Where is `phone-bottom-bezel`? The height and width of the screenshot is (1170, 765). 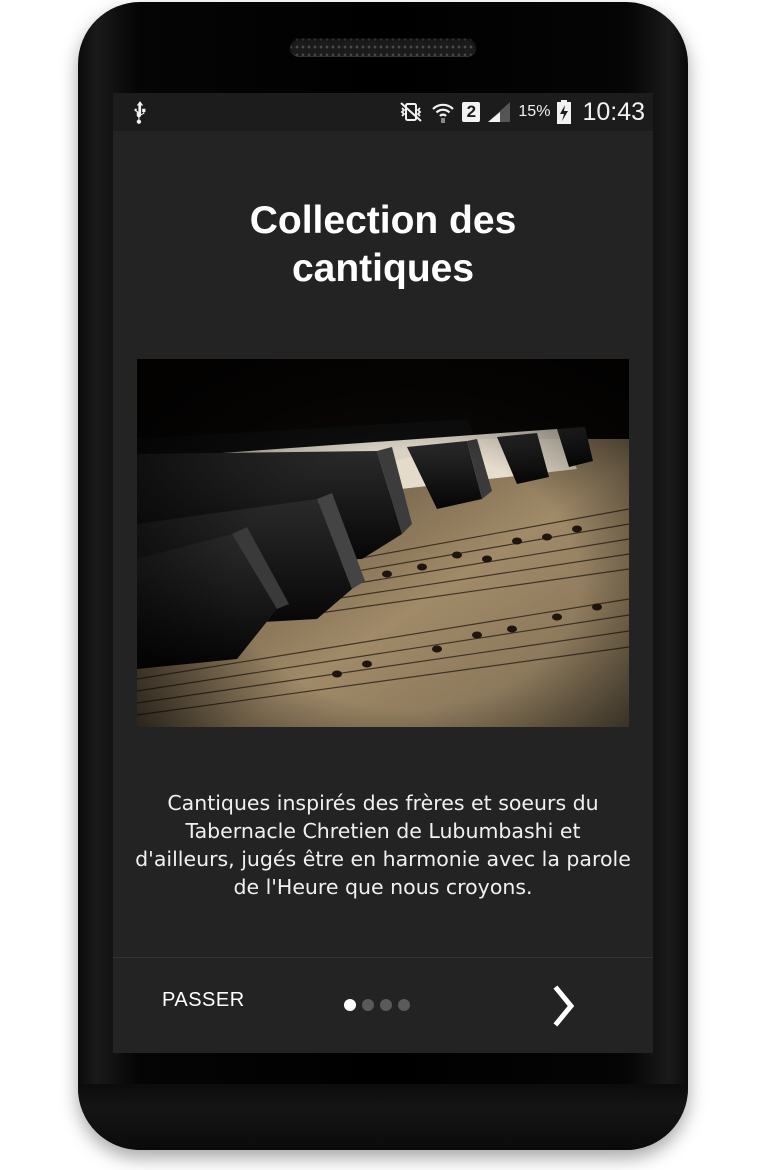
phone-bottom-bezel is located at coordinates (383, 1117).